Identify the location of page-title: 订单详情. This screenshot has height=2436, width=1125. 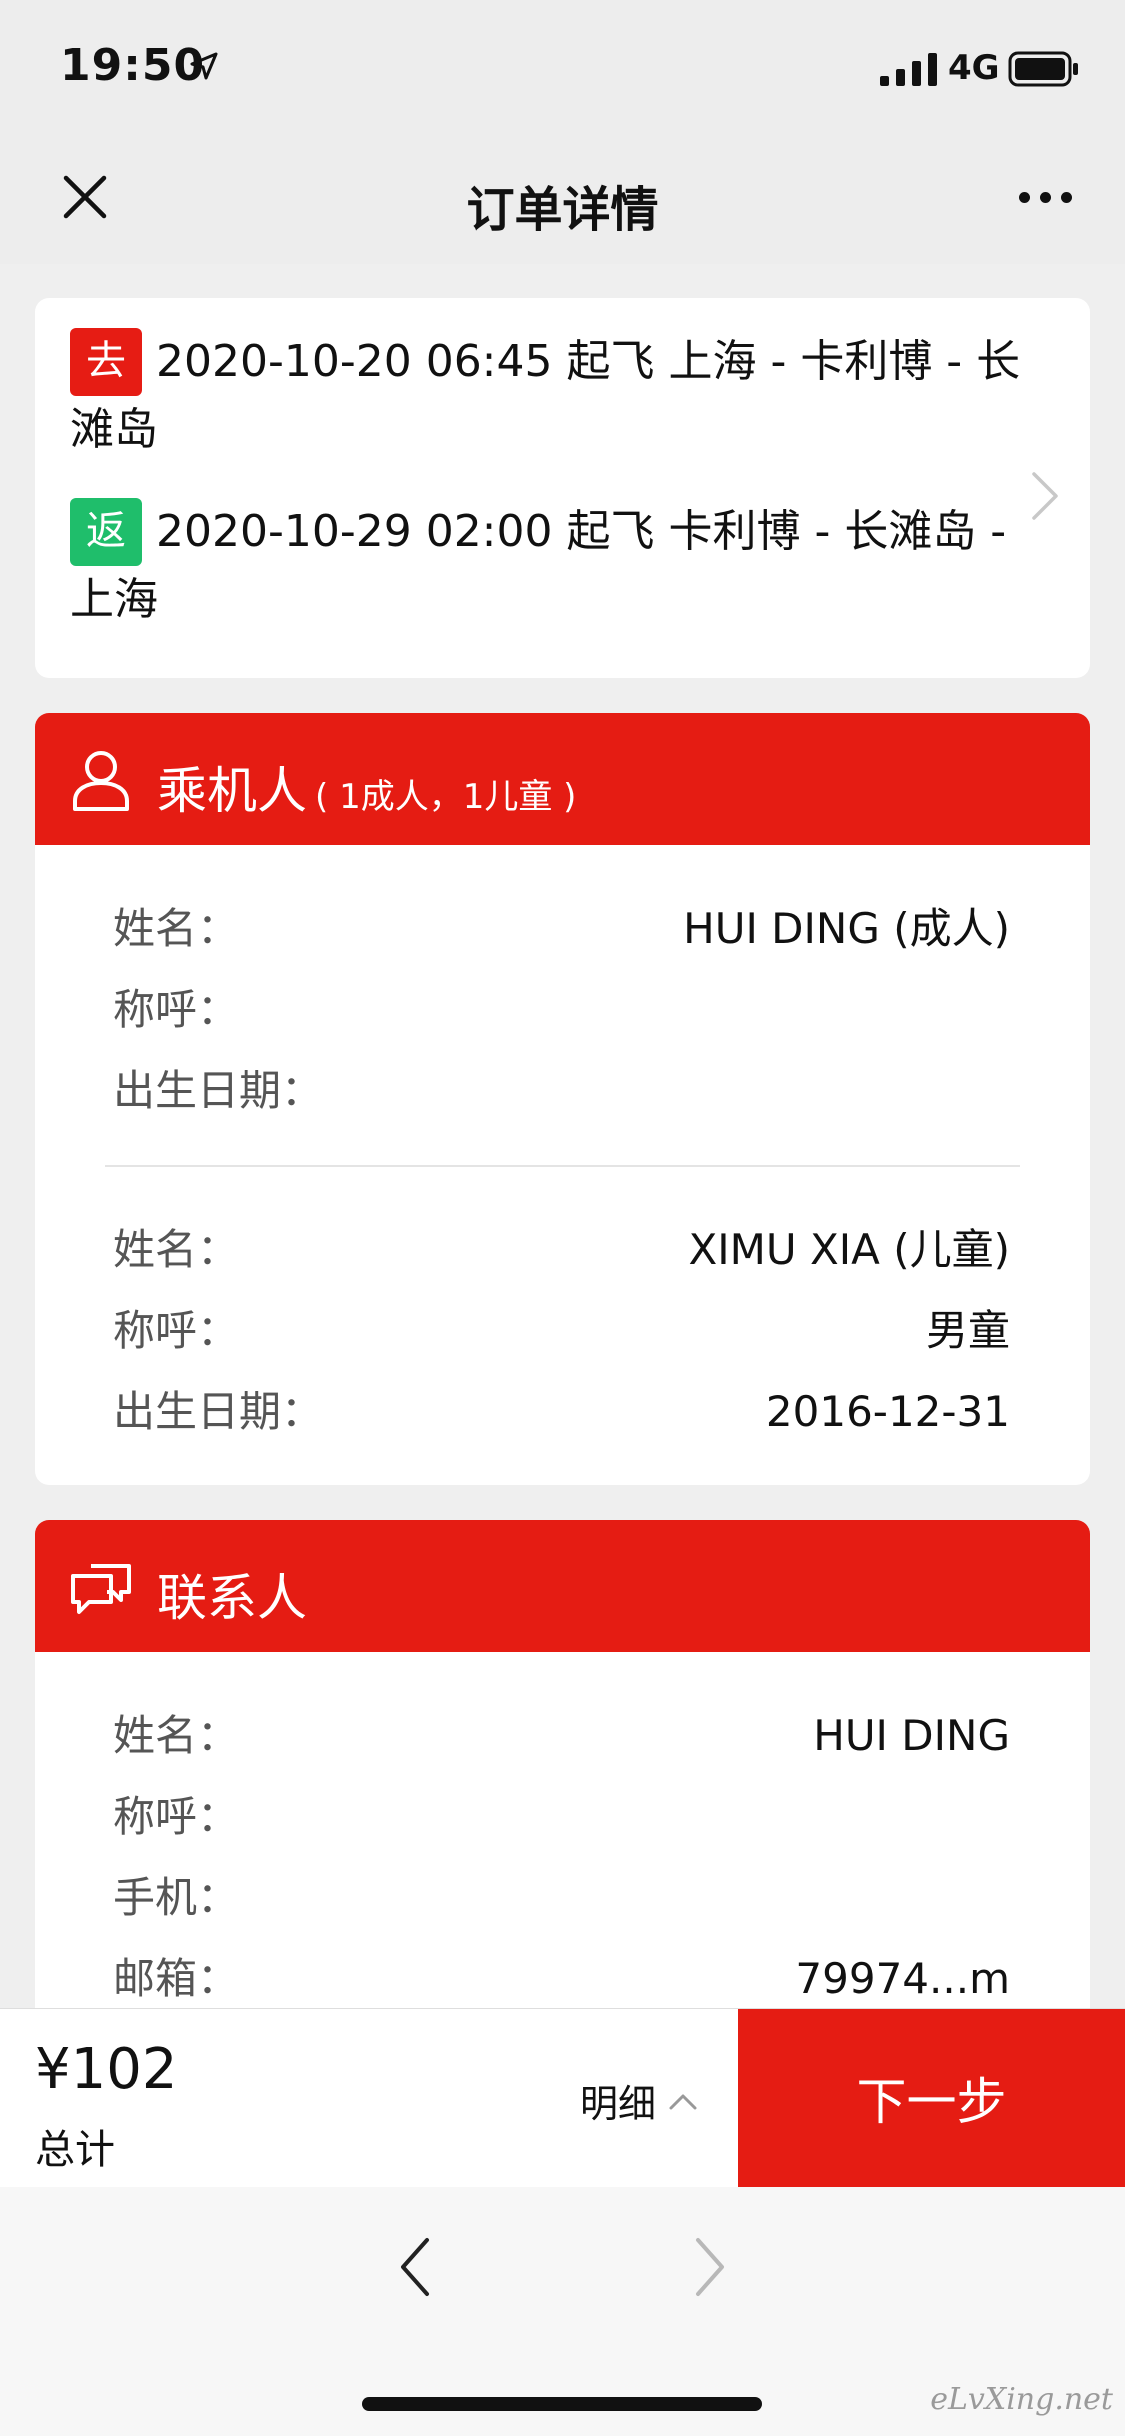
(562, 210).